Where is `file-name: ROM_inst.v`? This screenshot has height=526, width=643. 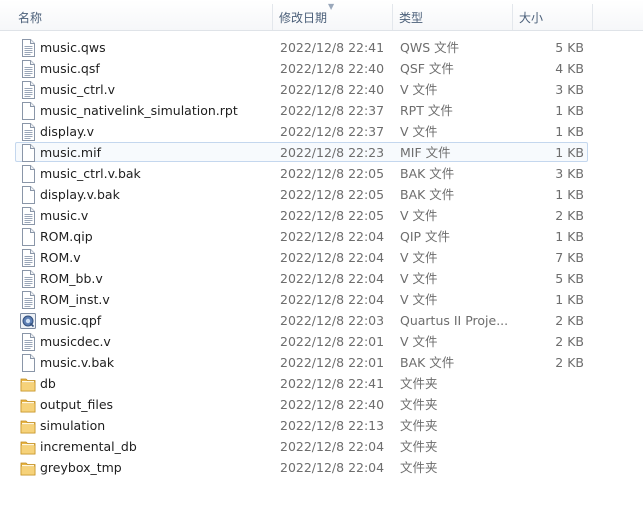
file-name: ROM_inst.v is located at coordinates (75, 299).